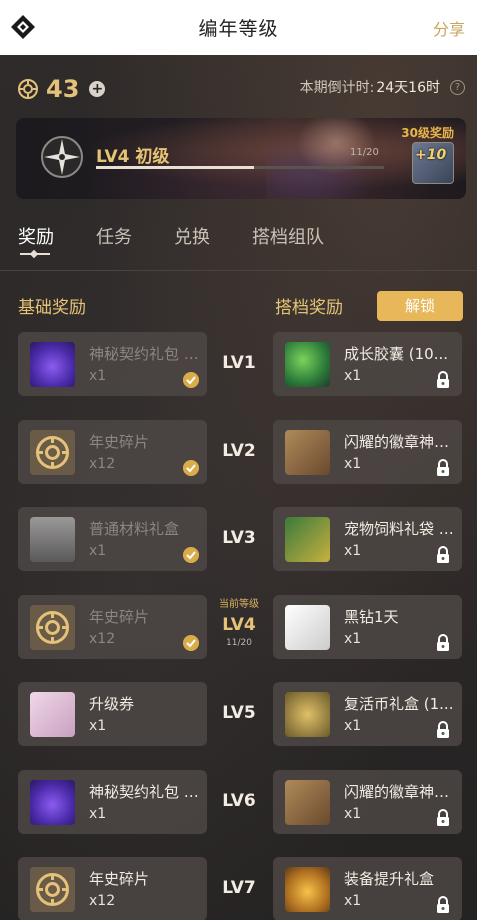 Image resolution: width=477 pixels, height=920 pixels. I want to click on tab-tasks-label: 任务, so click(114, 237).